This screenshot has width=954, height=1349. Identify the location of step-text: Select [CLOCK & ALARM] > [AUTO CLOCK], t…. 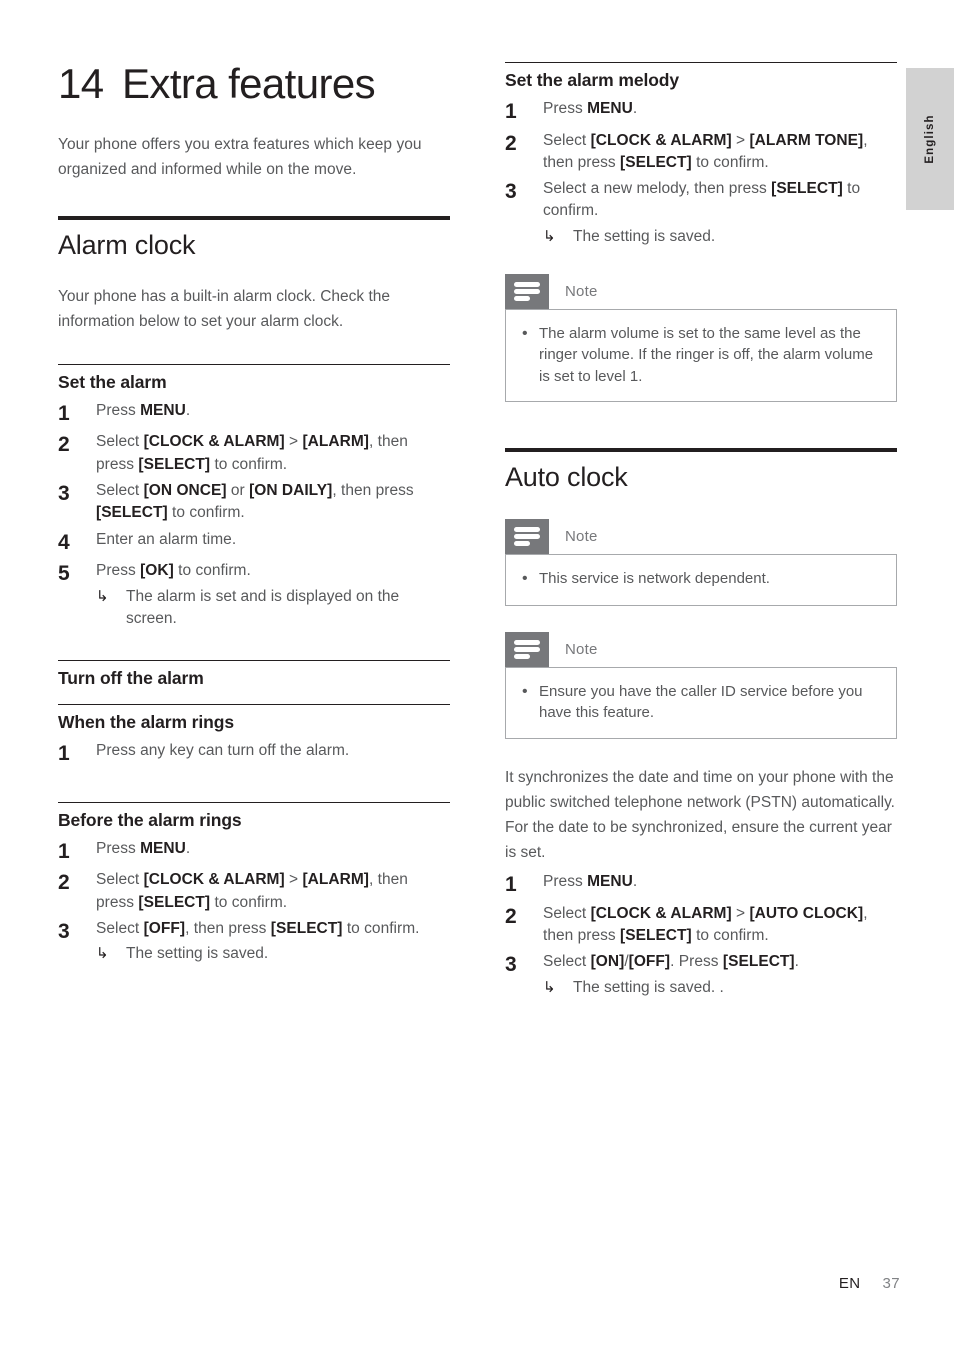
(705, 924).